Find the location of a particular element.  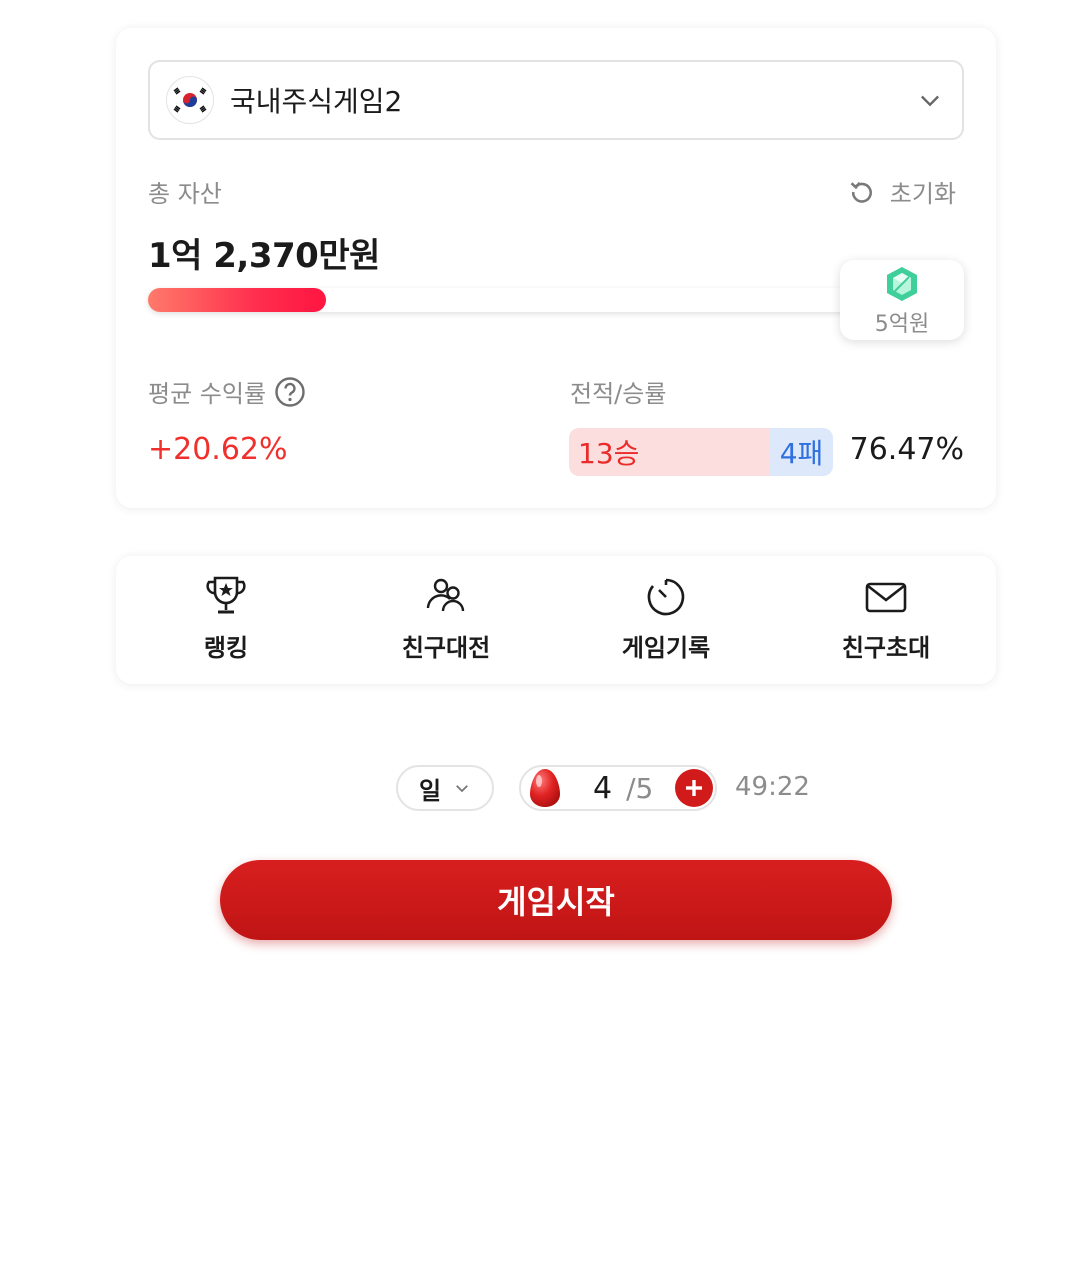

timer-icon is located at coordinates (666, 597).